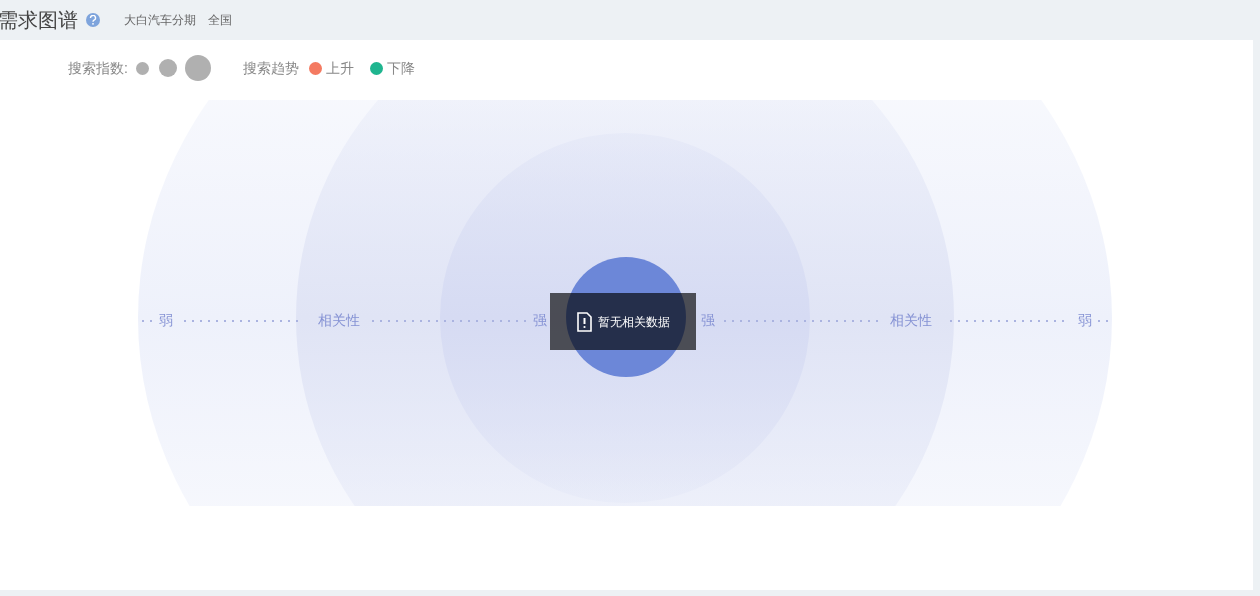 Image resolution: width=1260 pixels, height=596 pixels. I want to click on legend-label: 搜索指数:, so click(98, 68).